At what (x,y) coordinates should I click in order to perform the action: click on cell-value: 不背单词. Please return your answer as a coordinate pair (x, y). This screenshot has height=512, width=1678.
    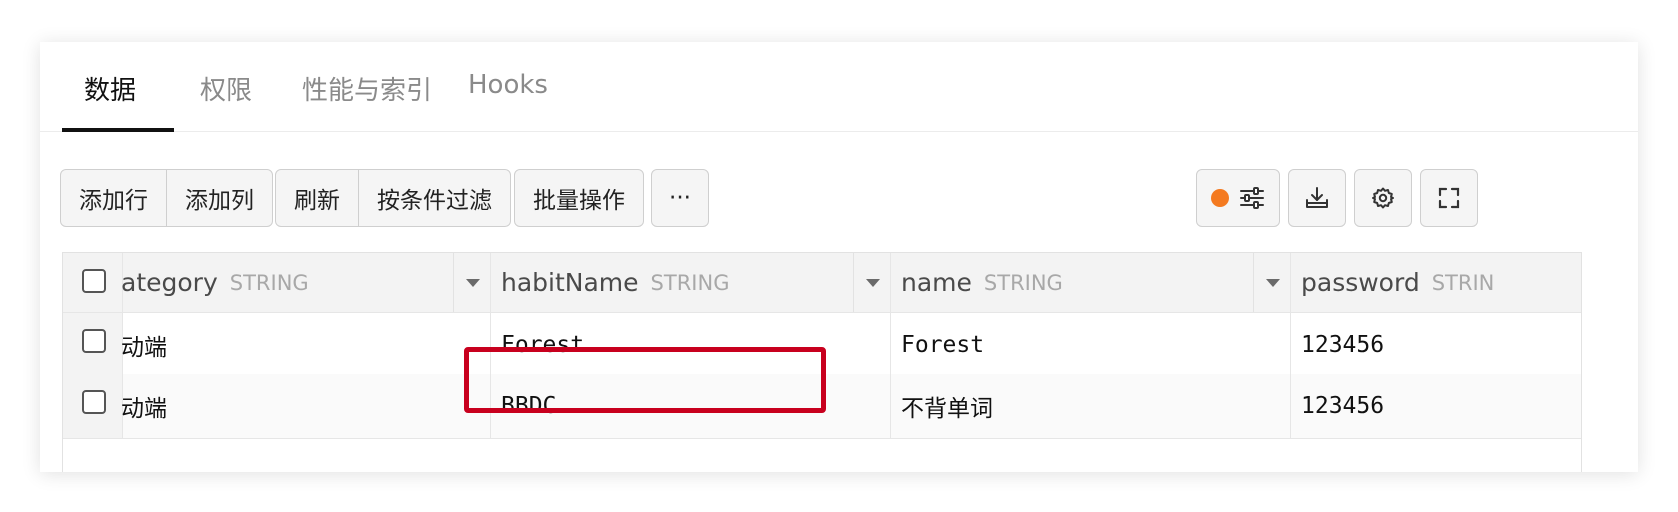
    Looking at the image, I should click on (947, 409).